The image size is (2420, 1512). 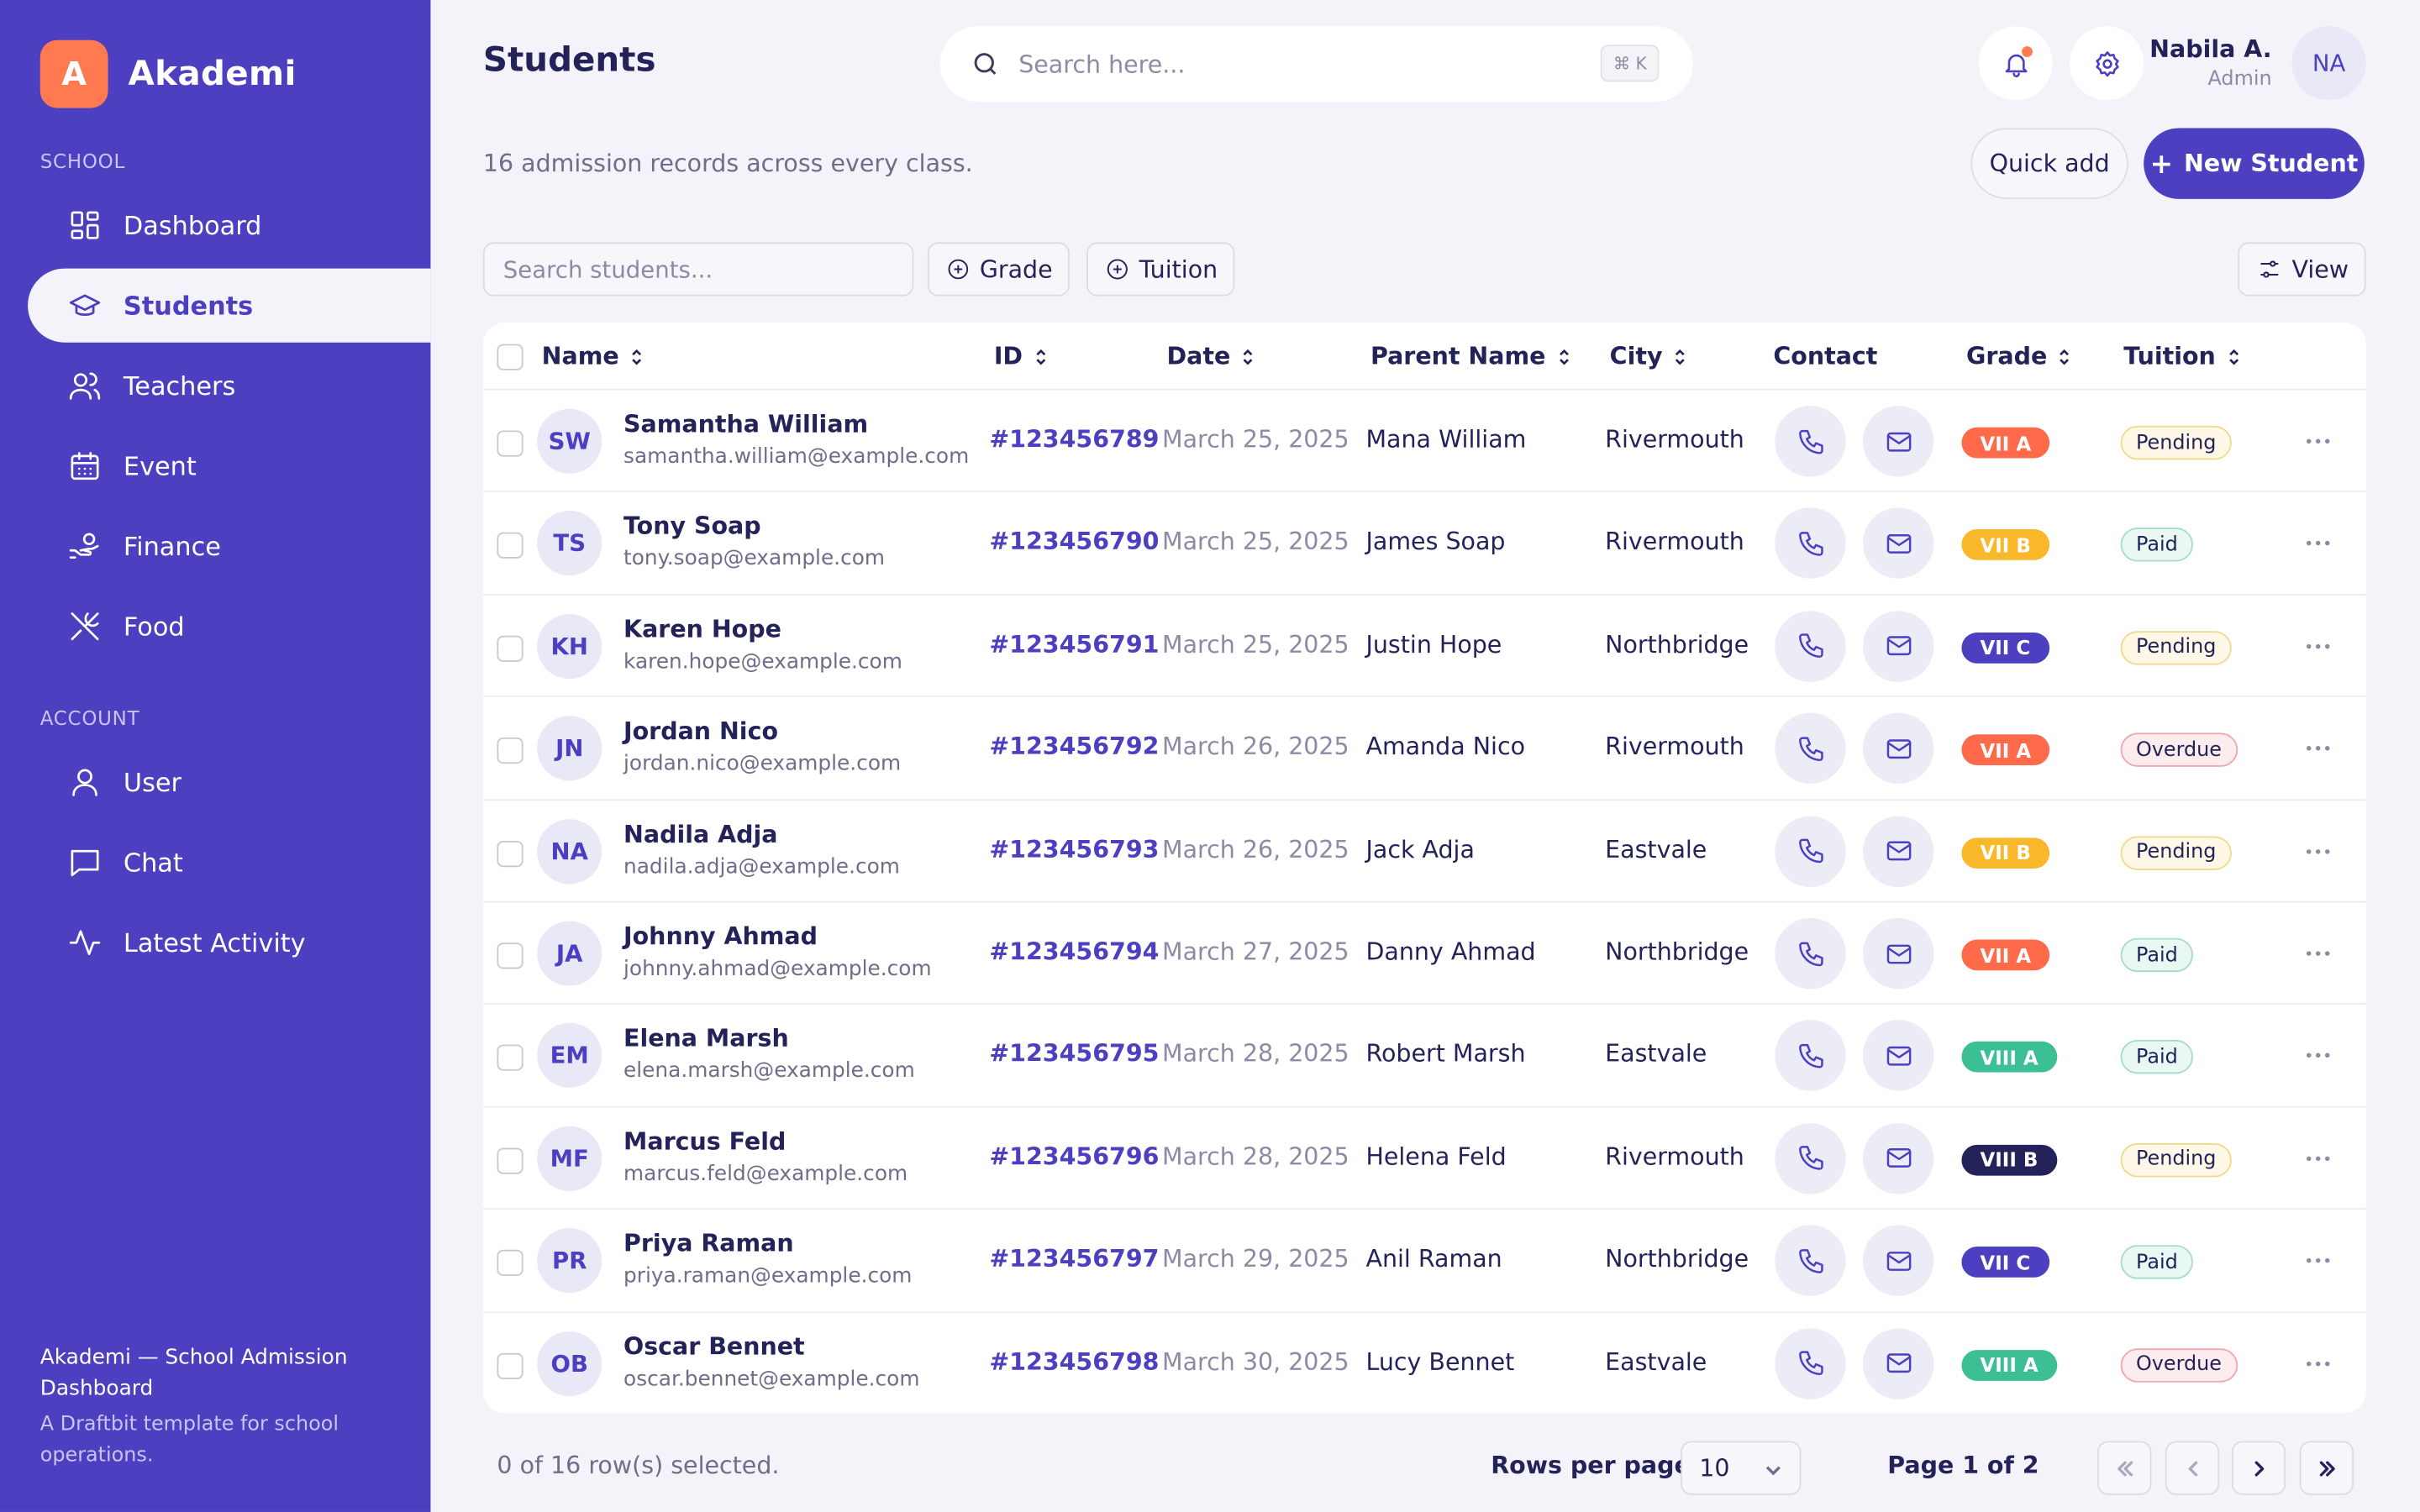 What do you see at coordinates (2254, 163) in the screenshot?
I see `new-student-button: New Student` at bounding box center [2254, 163].